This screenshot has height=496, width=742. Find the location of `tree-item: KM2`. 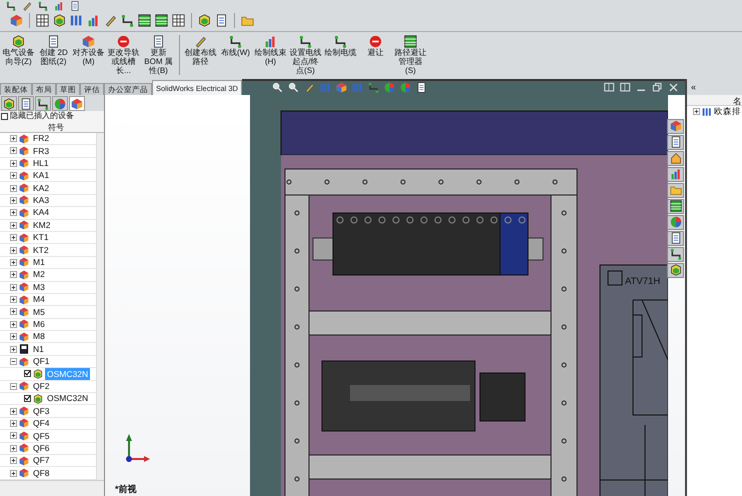

tree-item: KM2 is located at coordinates (41, 225).